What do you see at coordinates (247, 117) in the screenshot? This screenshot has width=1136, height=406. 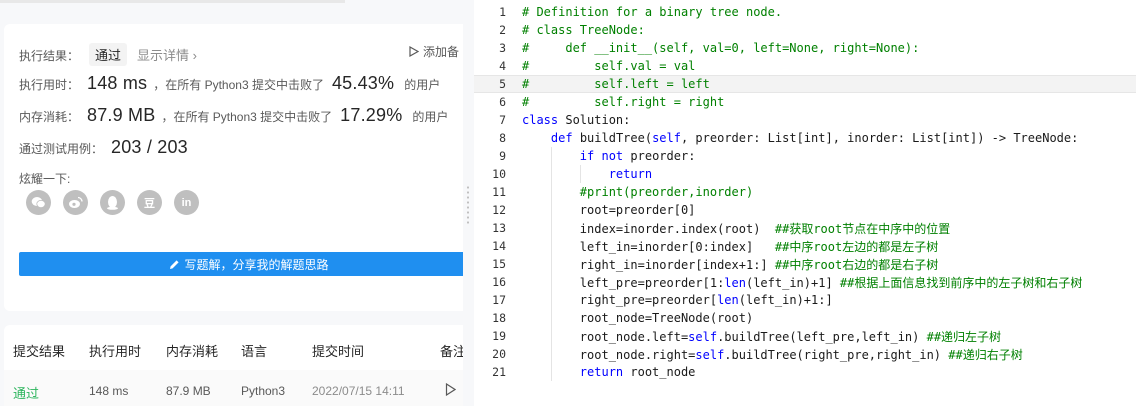 I see `memory-text: ，在所有 Python3 提交中击败了` at bounding box center [247, 117].